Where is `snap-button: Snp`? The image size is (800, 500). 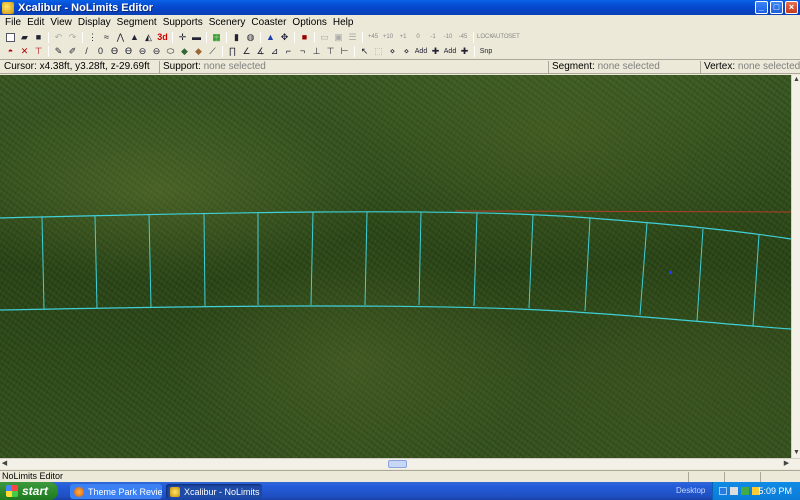
snap-button: Snp is located at coordinates (486, 51).